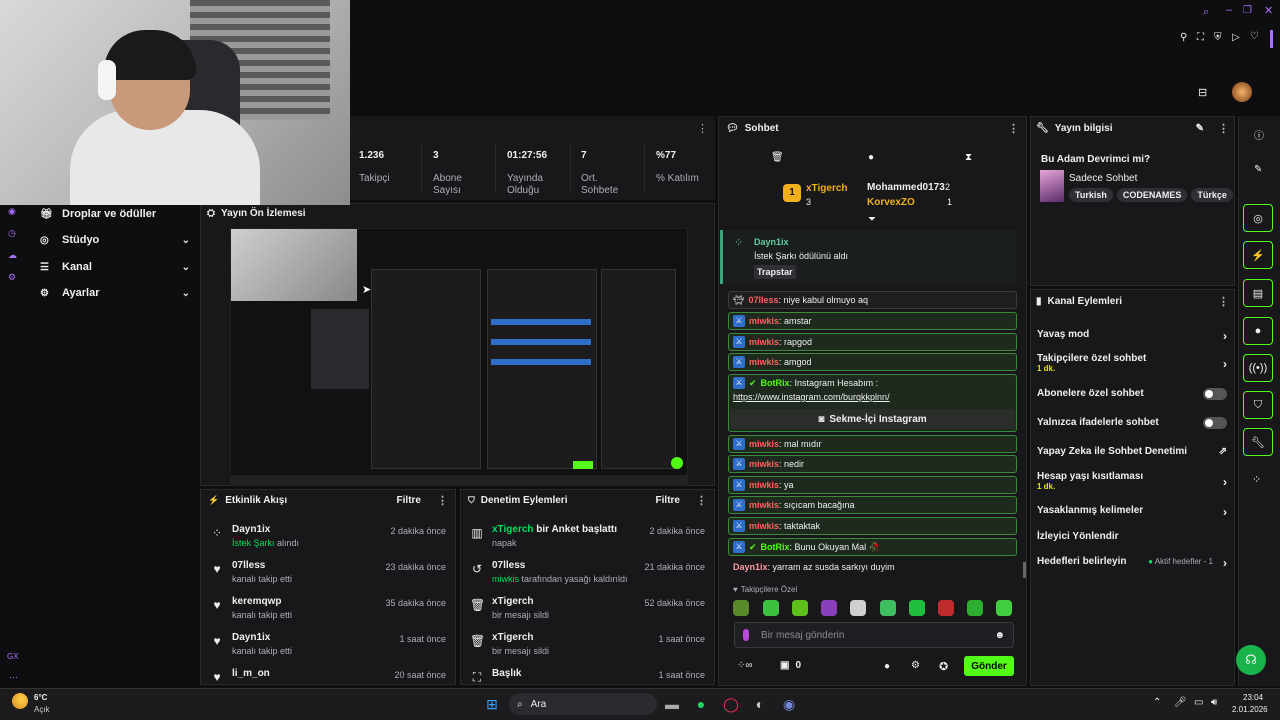 This screenshot has width=1280, height=720. Describe the element at coordinates (814, 567) in the screenshot. I see `chat-message: Dayn1ix: yarram az susda sarkıyı duyim` at that location.